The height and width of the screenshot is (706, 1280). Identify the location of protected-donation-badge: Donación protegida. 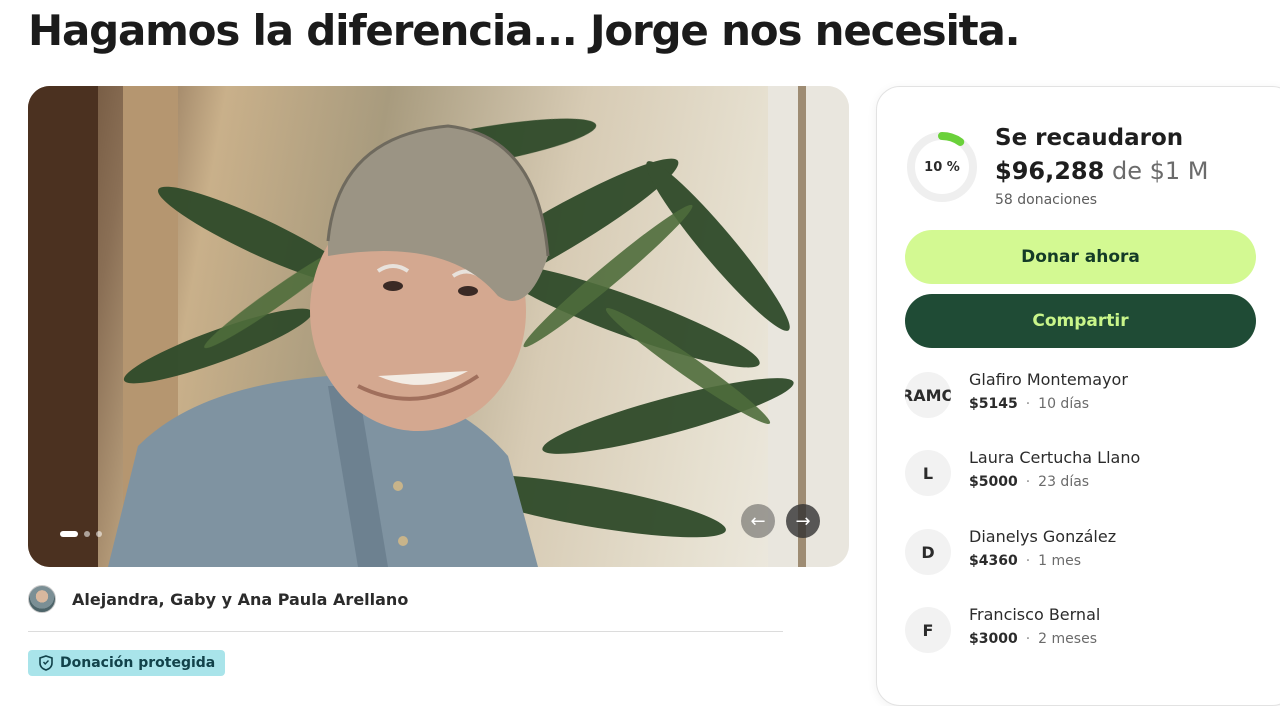
(127, 663).